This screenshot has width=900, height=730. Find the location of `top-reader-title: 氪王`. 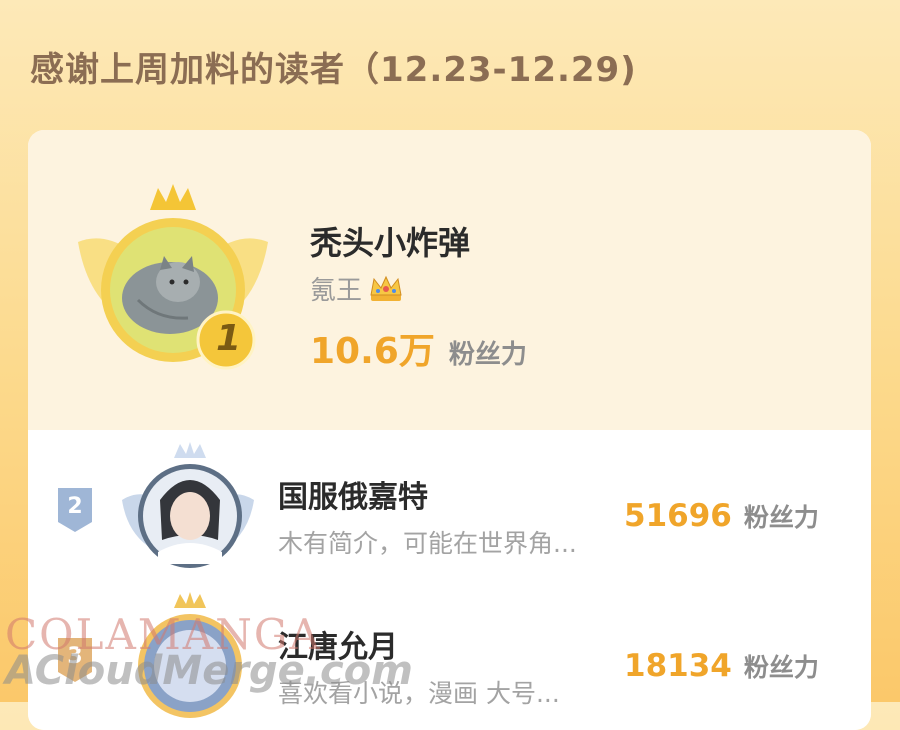

top-reader-title: 氪王 is located at coordinates (357, 288).